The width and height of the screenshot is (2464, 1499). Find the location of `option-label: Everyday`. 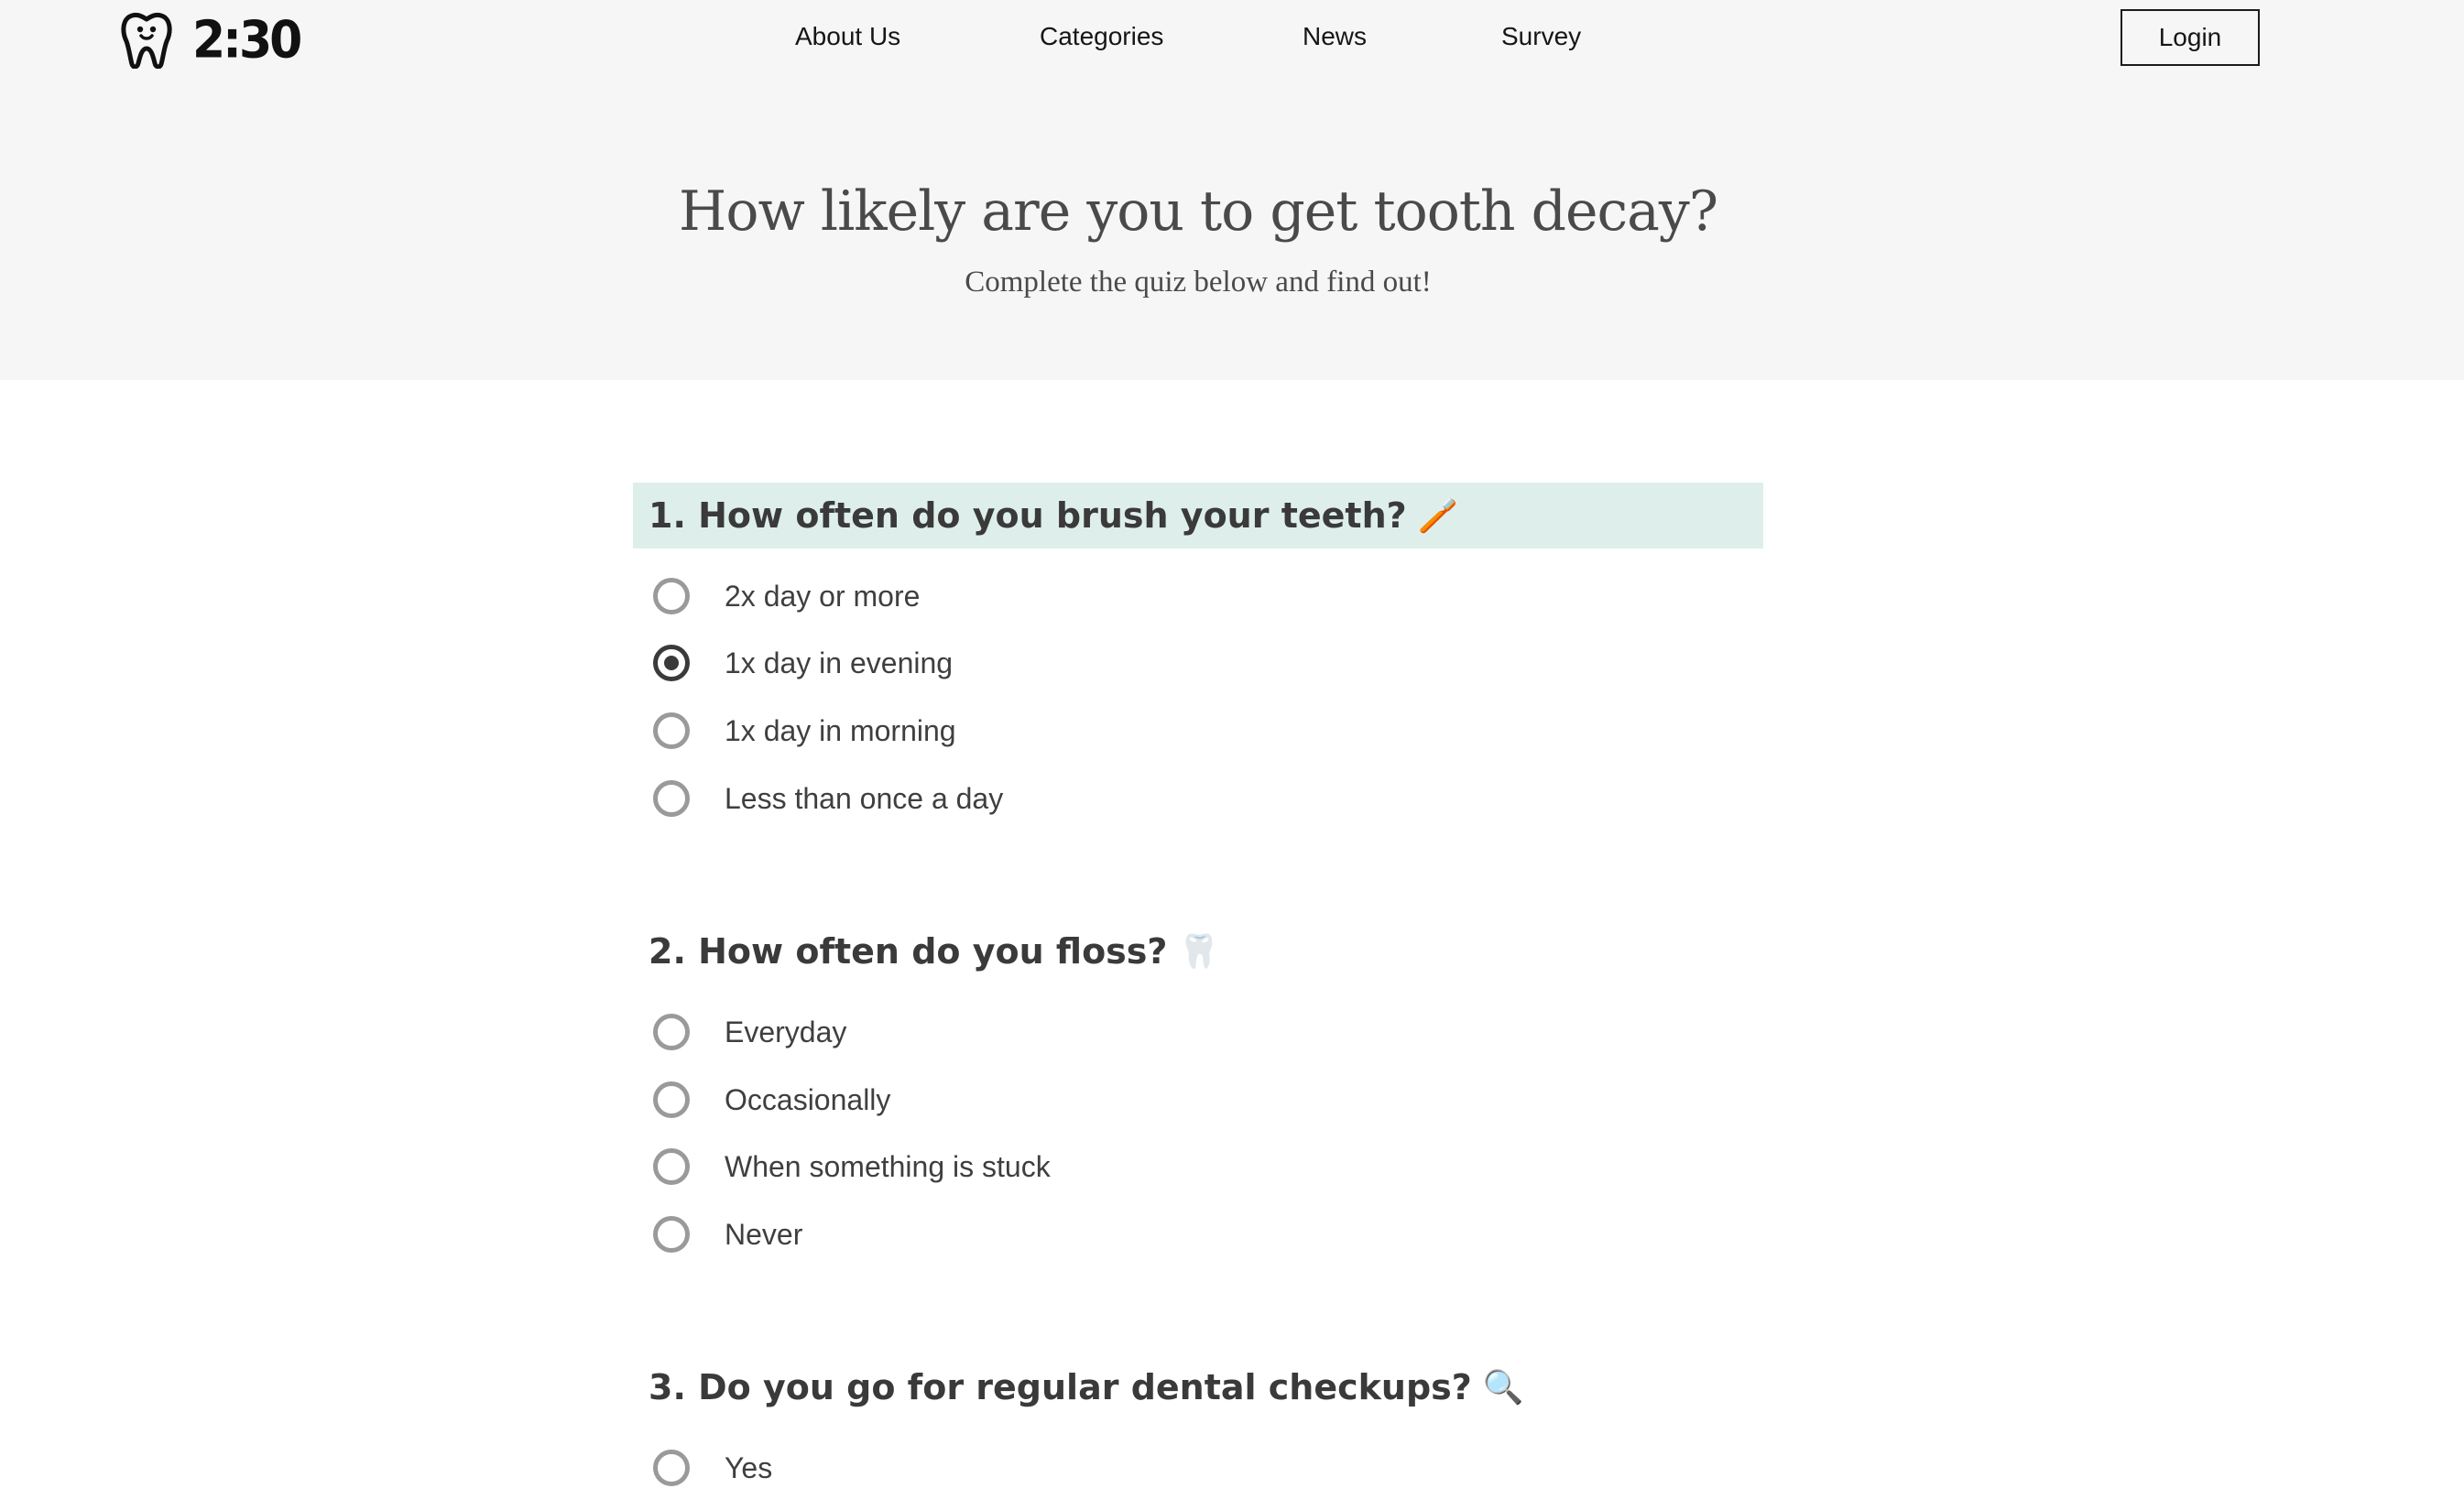

option-label: Everyday is located at coordinates (786, 1031).